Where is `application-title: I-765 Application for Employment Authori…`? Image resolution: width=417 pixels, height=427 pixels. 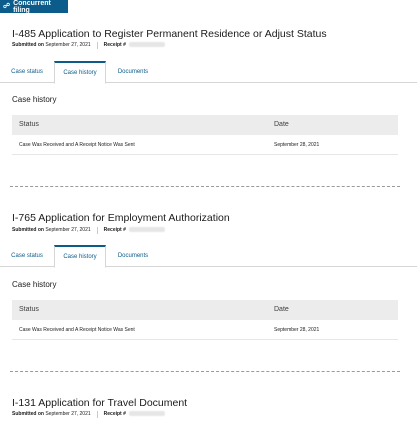
application-title: I-765 Application for Employment Authori… is located at coordinates (121, 218).